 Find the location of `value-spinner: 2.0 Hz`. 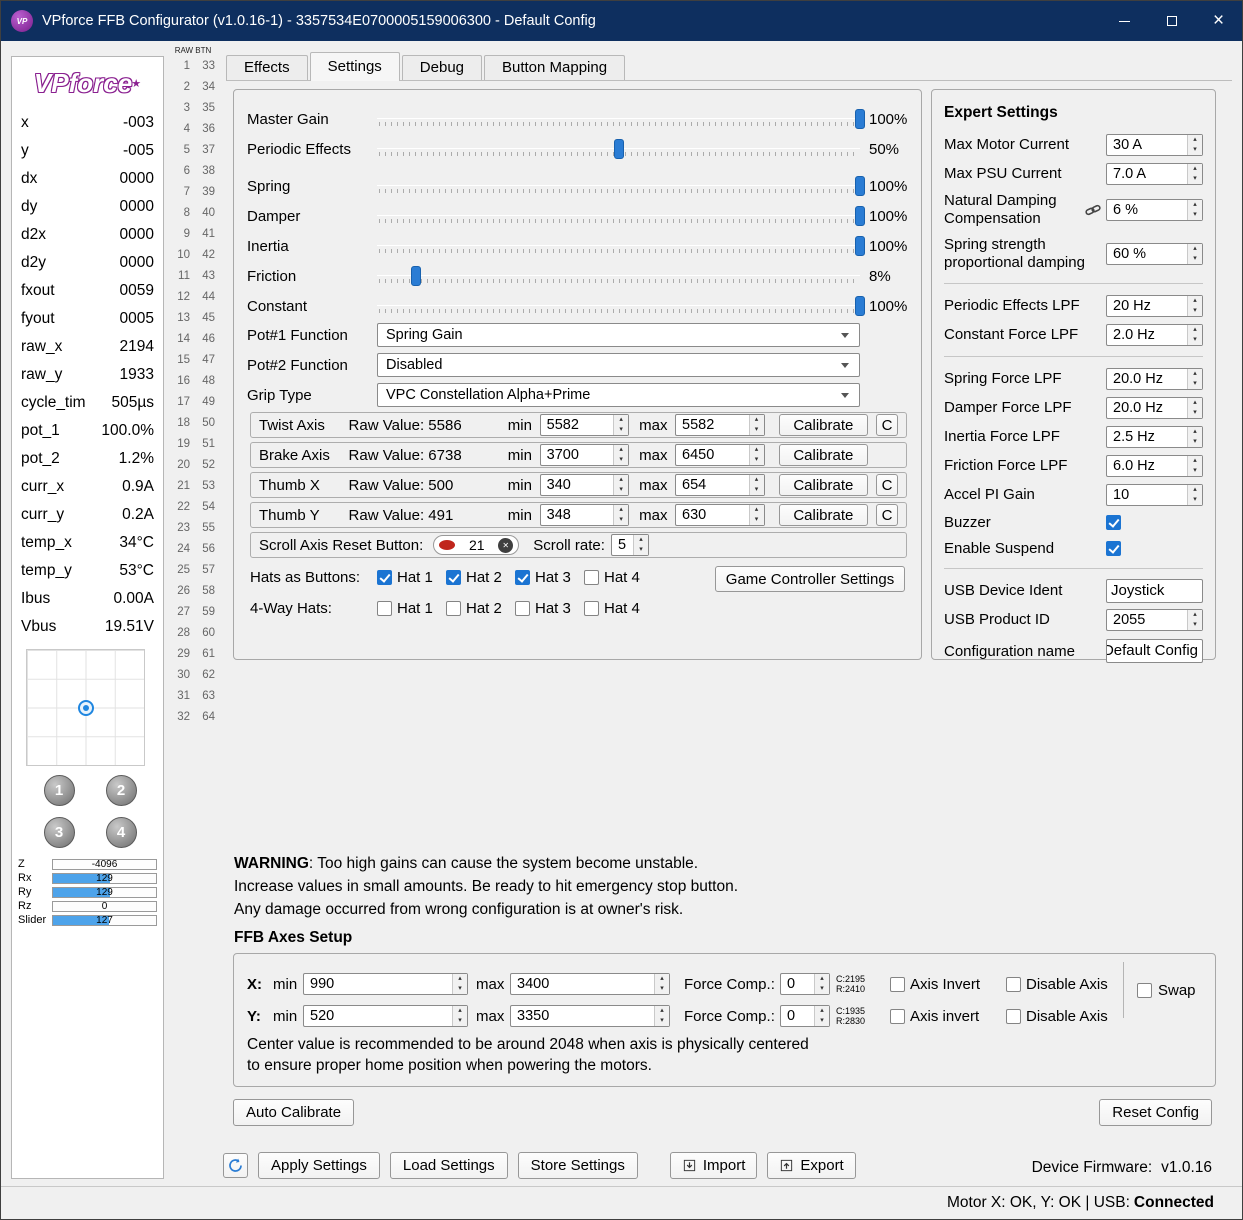

value-spinner: 2.0 Hz is located at coordinates (1154, 334).